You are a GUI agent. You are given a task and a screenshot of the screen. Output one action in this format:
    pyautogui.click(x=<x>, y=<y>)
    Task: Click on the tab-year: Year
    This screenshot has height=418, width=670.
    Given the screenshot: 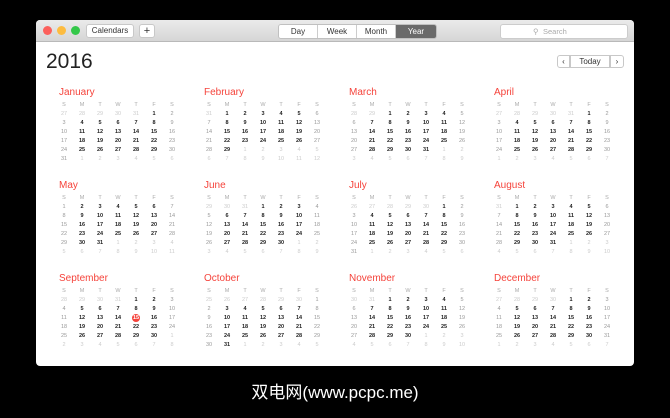 What is the action you would take?
    pyautogui.click(x=416, y=31)
    